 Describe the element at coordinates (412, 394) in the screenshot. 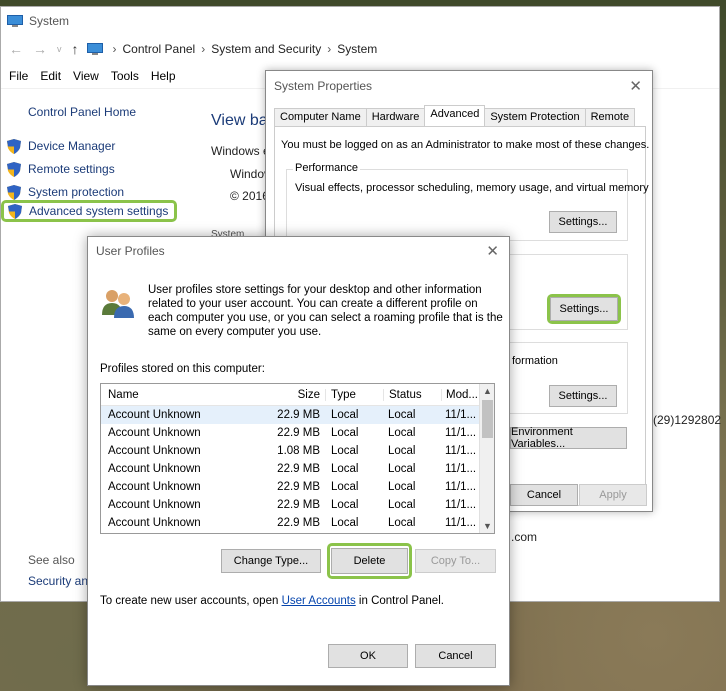

I see `column-status: Status` at that location.